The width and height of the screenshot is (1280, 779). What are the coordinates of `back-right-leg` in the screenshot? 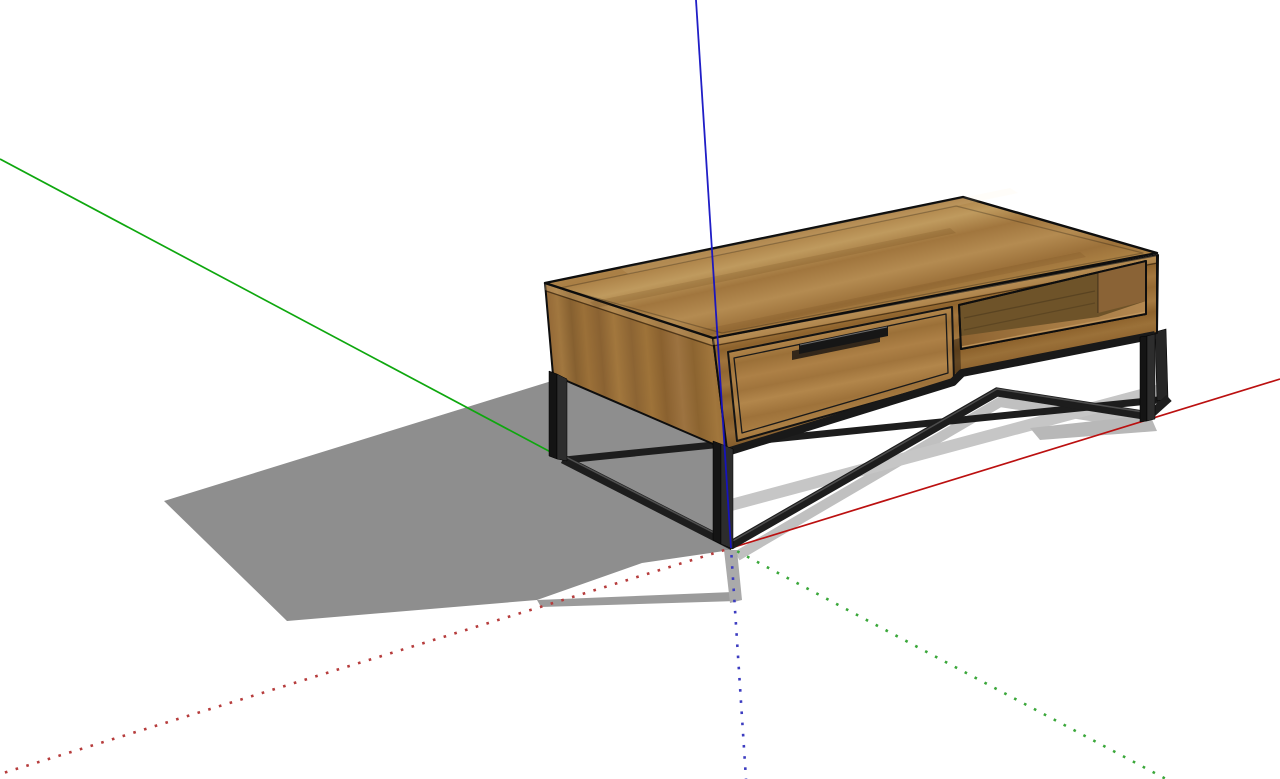 It's located at (1161, 365).